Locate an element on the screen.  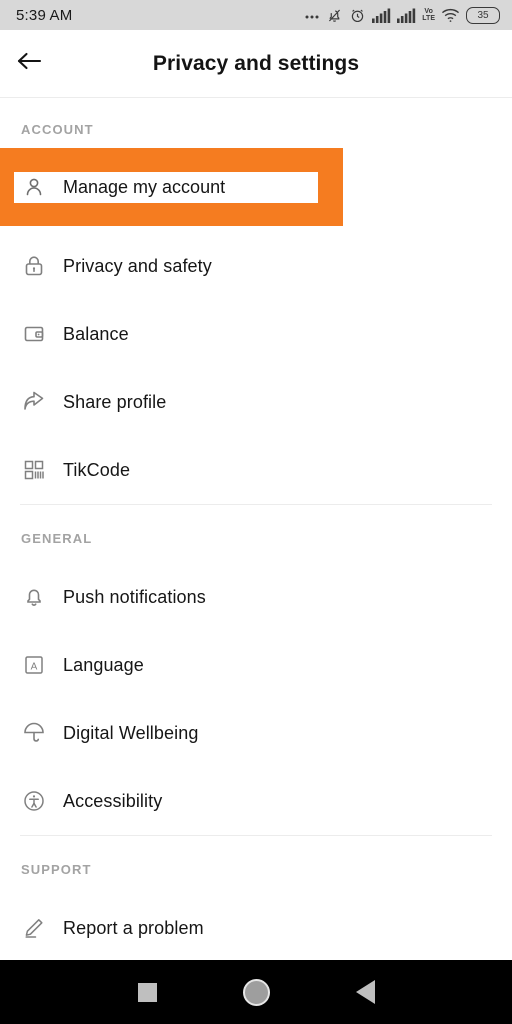
qr-code-icon is located at coordinates (34, 470).